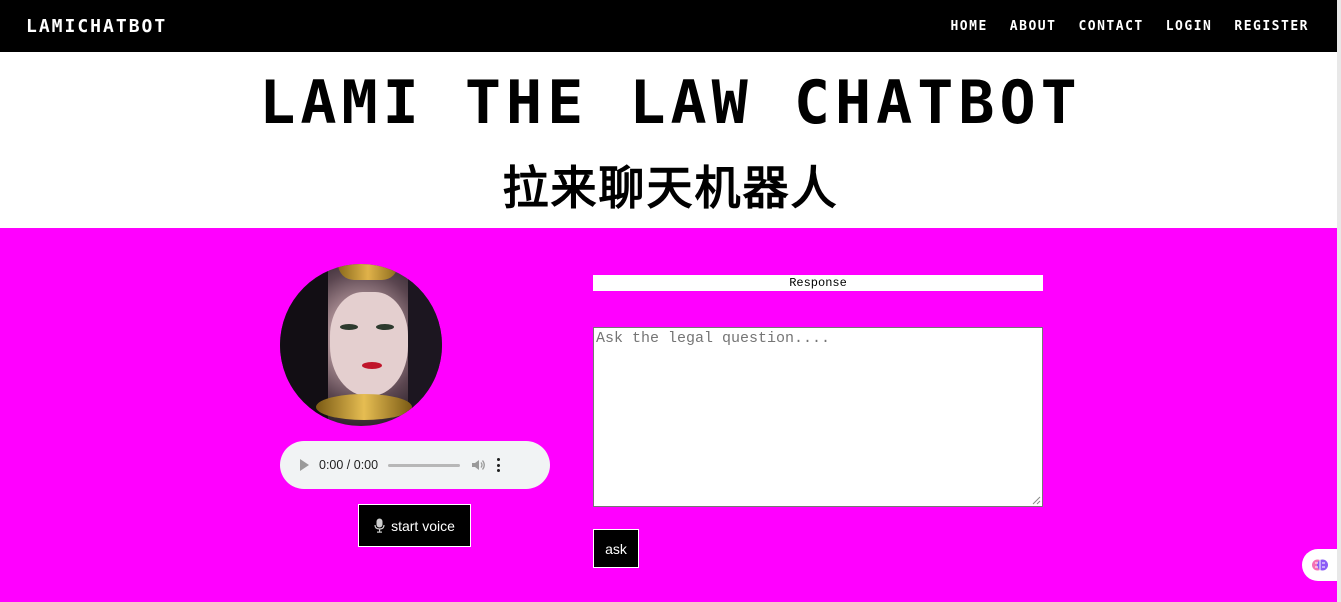  What do you see at coordinates (1271, 26) in the screenshot?
I see `nav-link-register: REGISTER` at bounding box center [1271, 26].